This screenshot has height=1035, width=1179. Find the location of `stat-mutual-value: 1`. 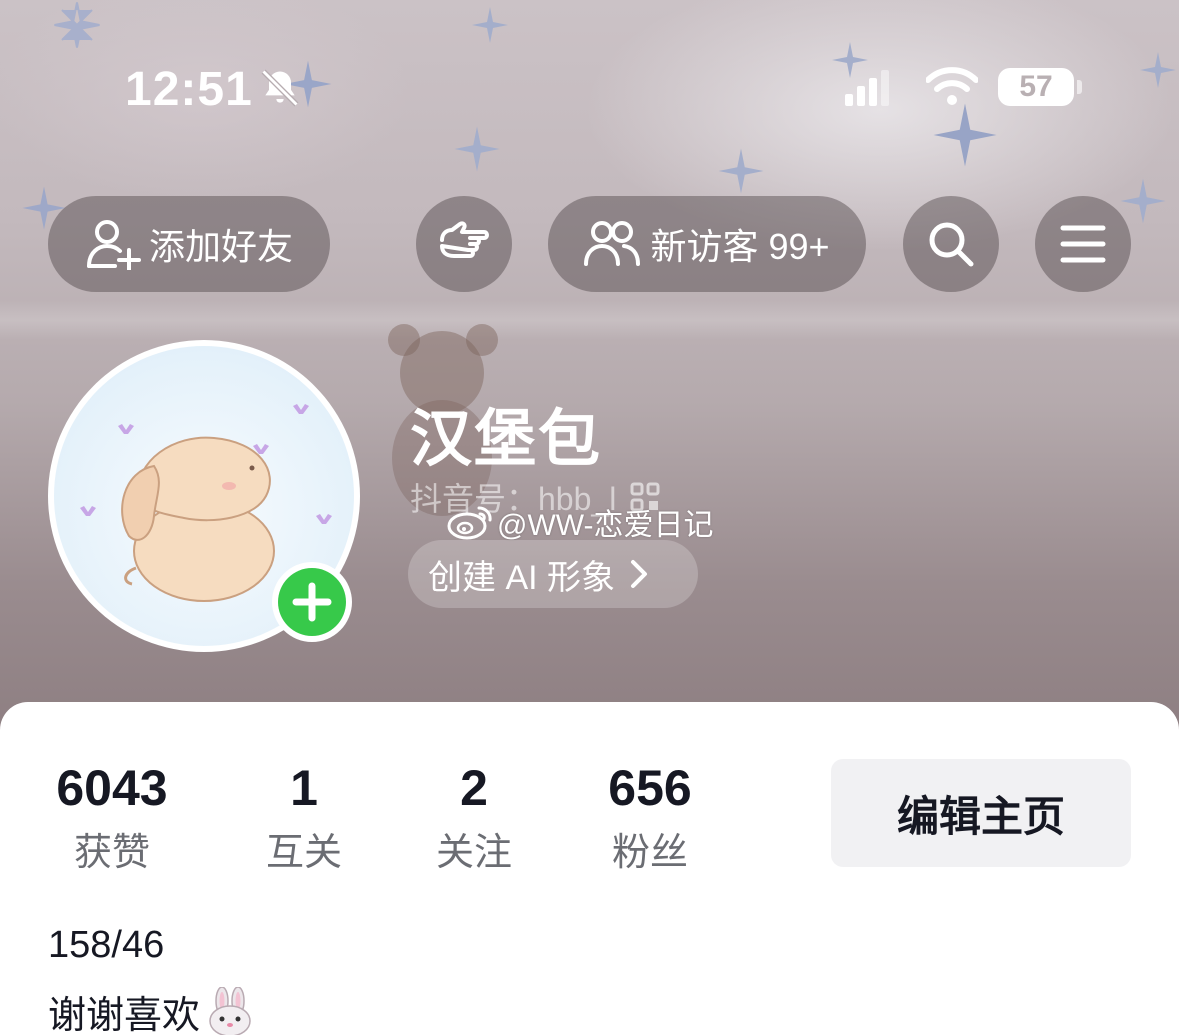

stat-mutual-value: 1 is located at coordinates (304, 788).